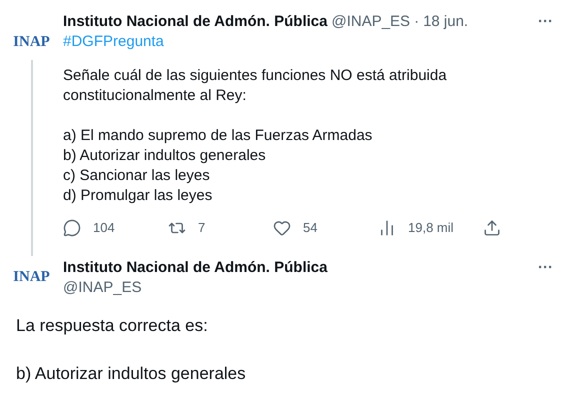 The image size is (571, 400). I want to click on bar-chart-icon, so click(387, 227).